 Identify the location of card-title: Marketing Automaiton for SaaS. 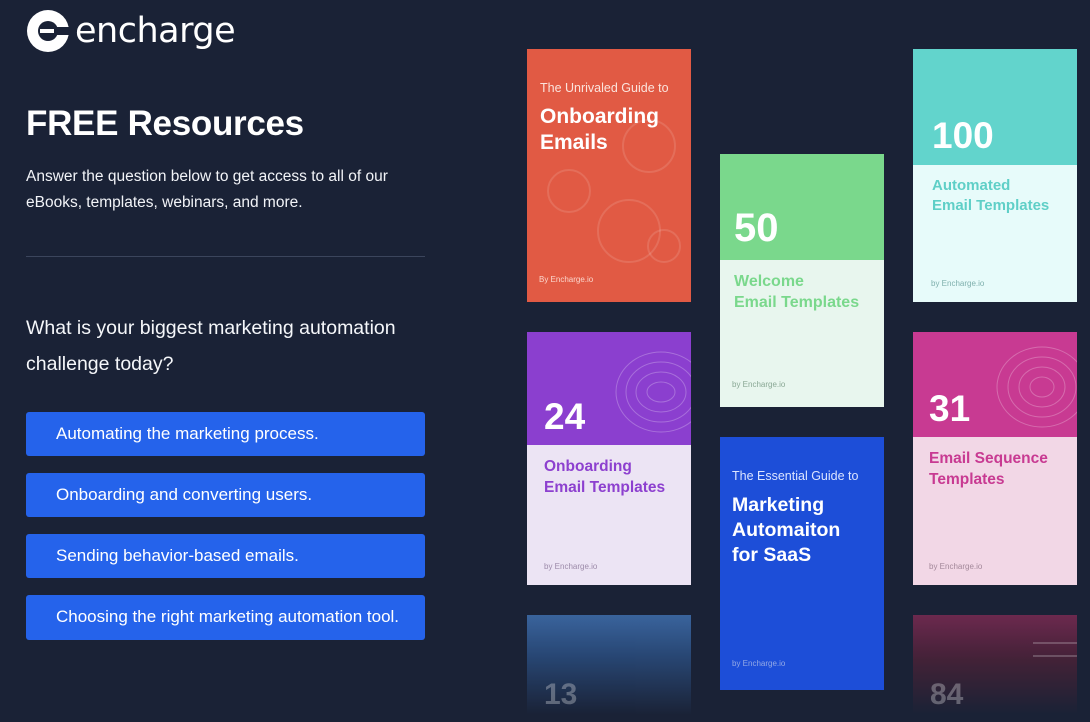
(786, 530).